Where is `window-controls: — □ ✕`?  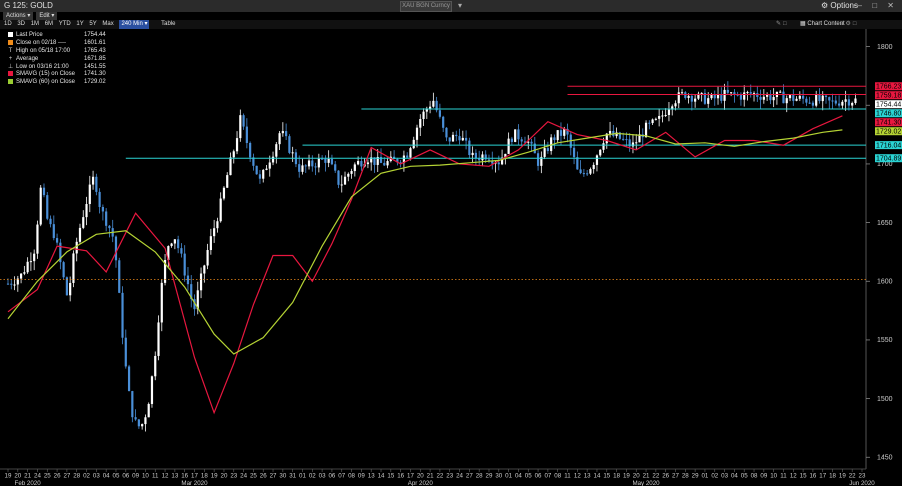 window-controls: — □ ✕ is located at coordinates (876, 6).